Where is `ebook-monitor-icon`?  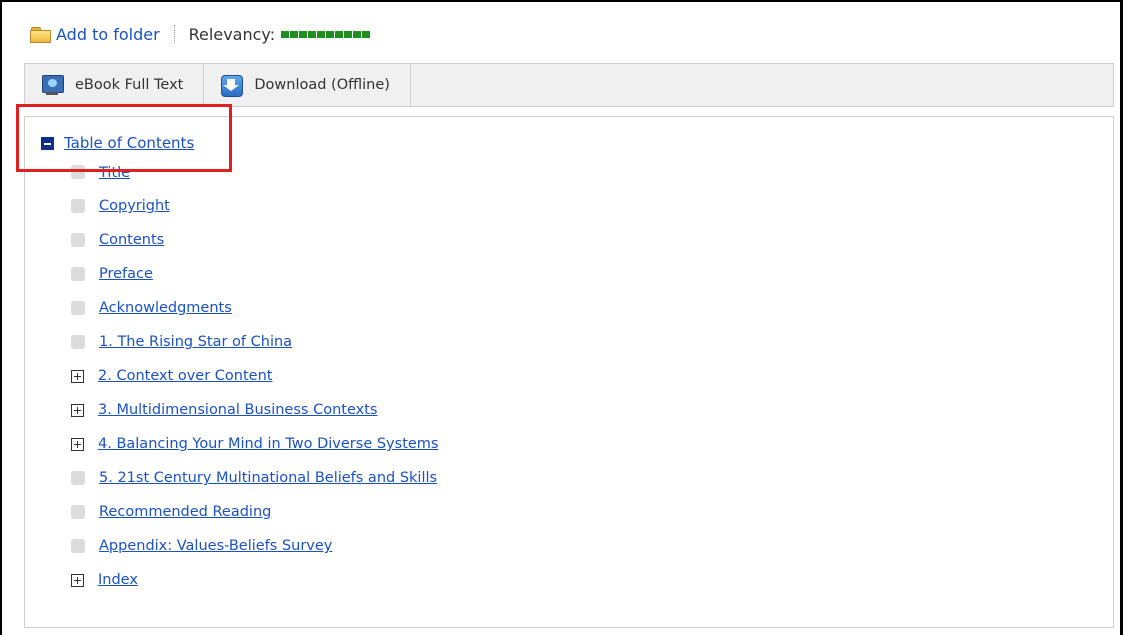 ebook-monitor-icon is located at coordinates (52, 85).